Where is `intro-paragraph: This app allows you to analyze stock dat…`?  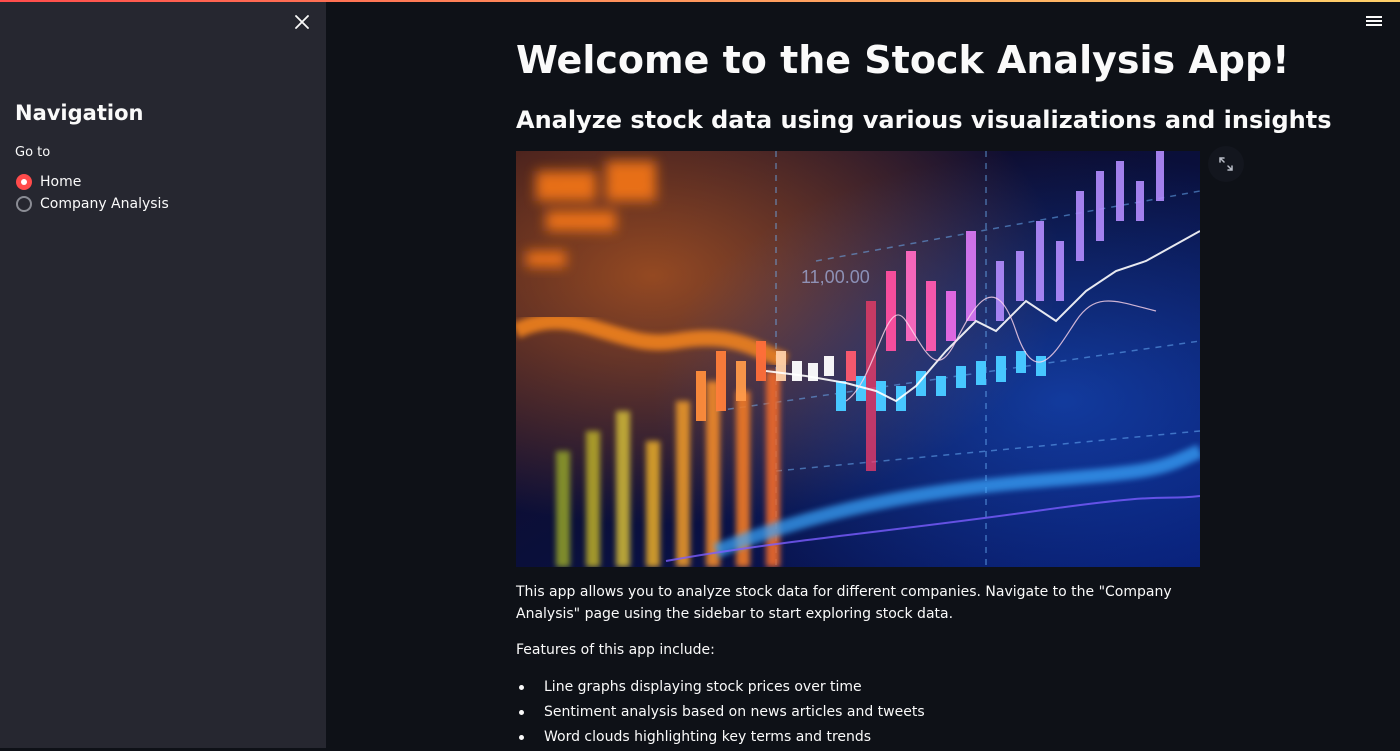 intro-paragraph: This app allows you to analyze stock dat… is located at coordinates (844, 603).